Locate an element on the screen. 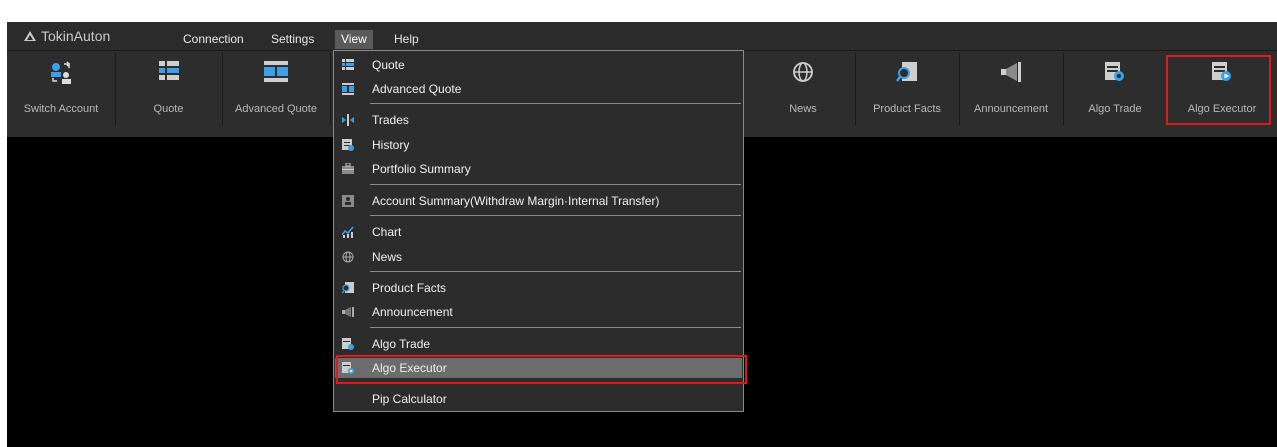 Image resolution: width=1277 pixels, height=447 pixels. logo-icon is located at coordinates (30, 36).